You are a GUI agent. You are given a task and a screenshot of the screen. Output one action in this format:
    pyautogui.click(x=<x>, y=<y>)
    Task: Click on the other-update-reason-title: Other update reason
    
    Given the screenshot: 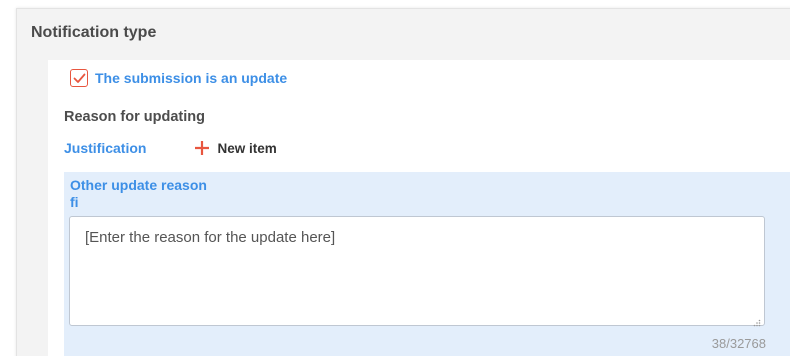 What is the action you would take?
    pyautogui.click(x=138, y=185)
    